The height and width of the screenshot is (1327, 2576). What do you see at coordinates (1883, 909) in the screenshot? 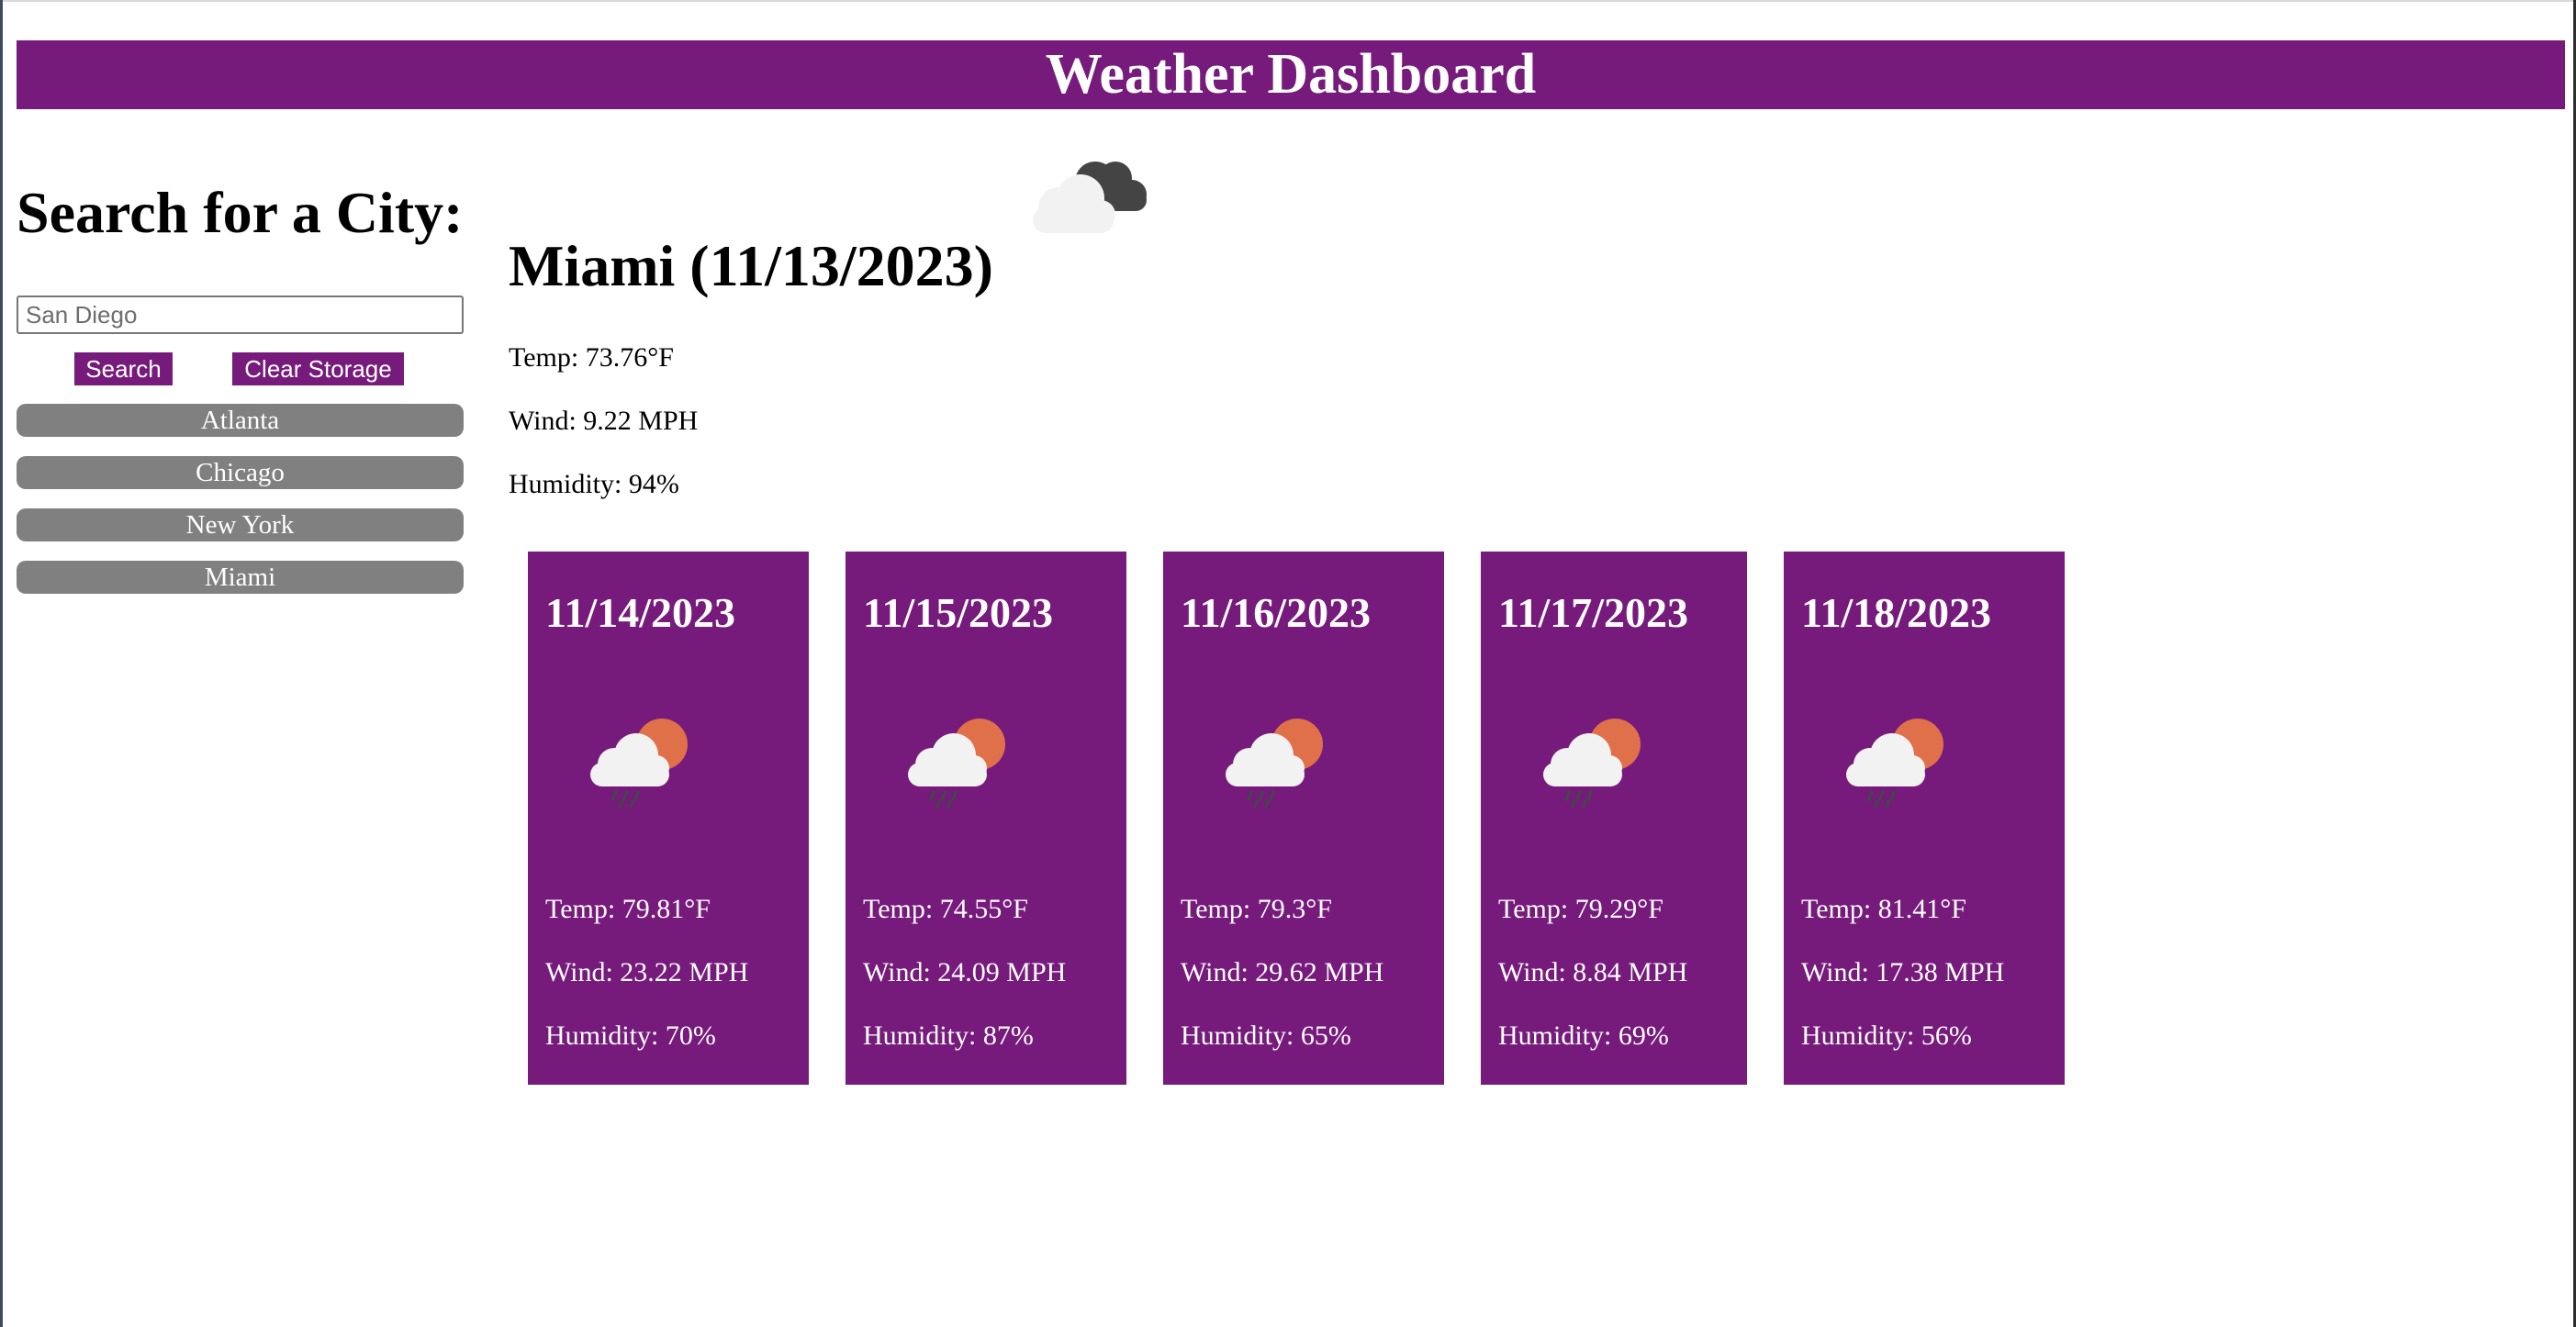
I see `forecast-temp: Temp: 81.41°F` at bounding box center [1883, 909].